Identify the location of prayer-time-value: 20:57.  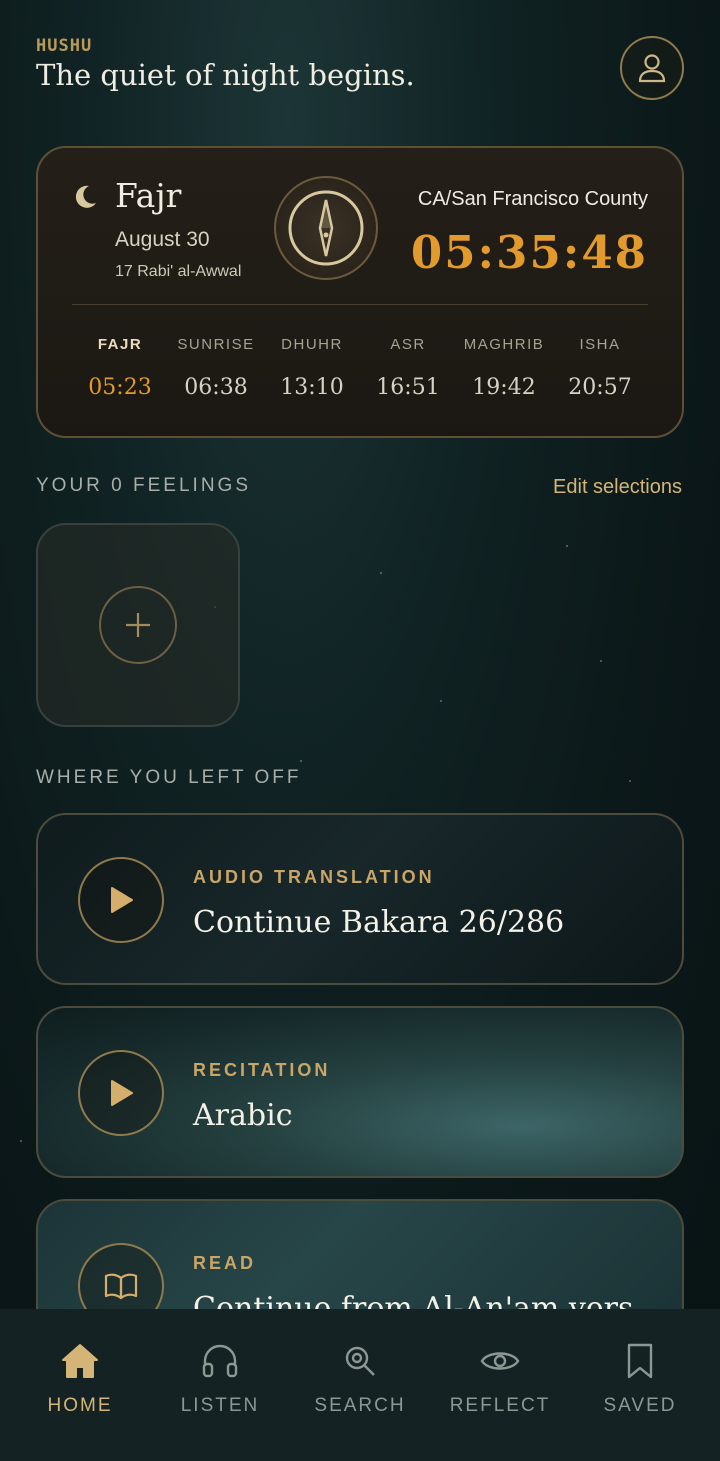
(600, 387).